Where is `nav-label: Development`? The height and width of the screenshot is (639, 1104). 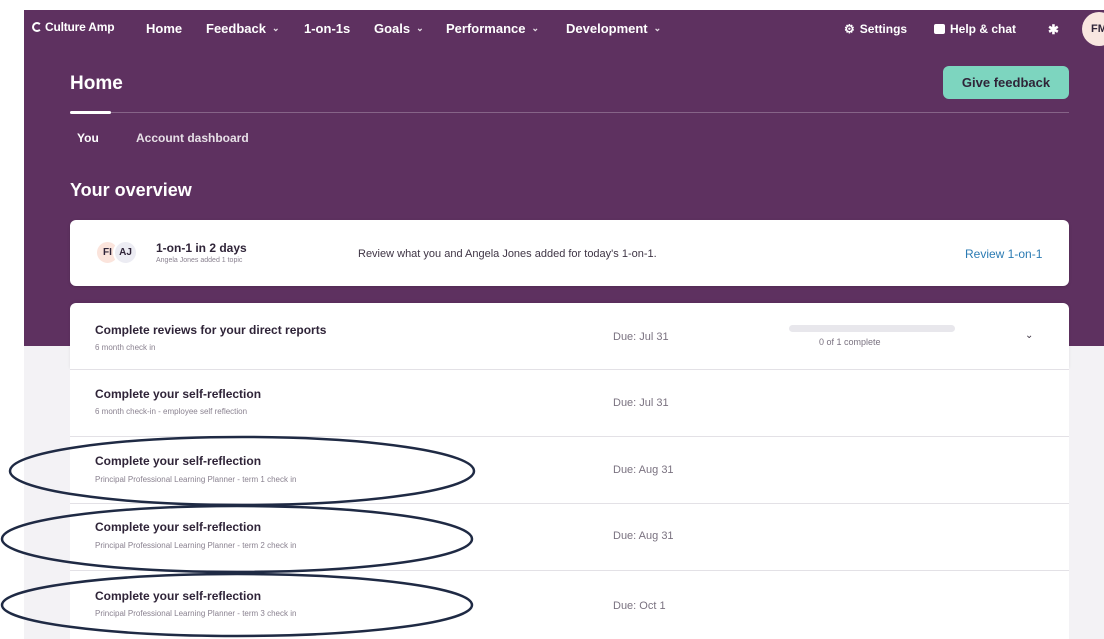
nav-label: Development is located at coordinates (607, 28).